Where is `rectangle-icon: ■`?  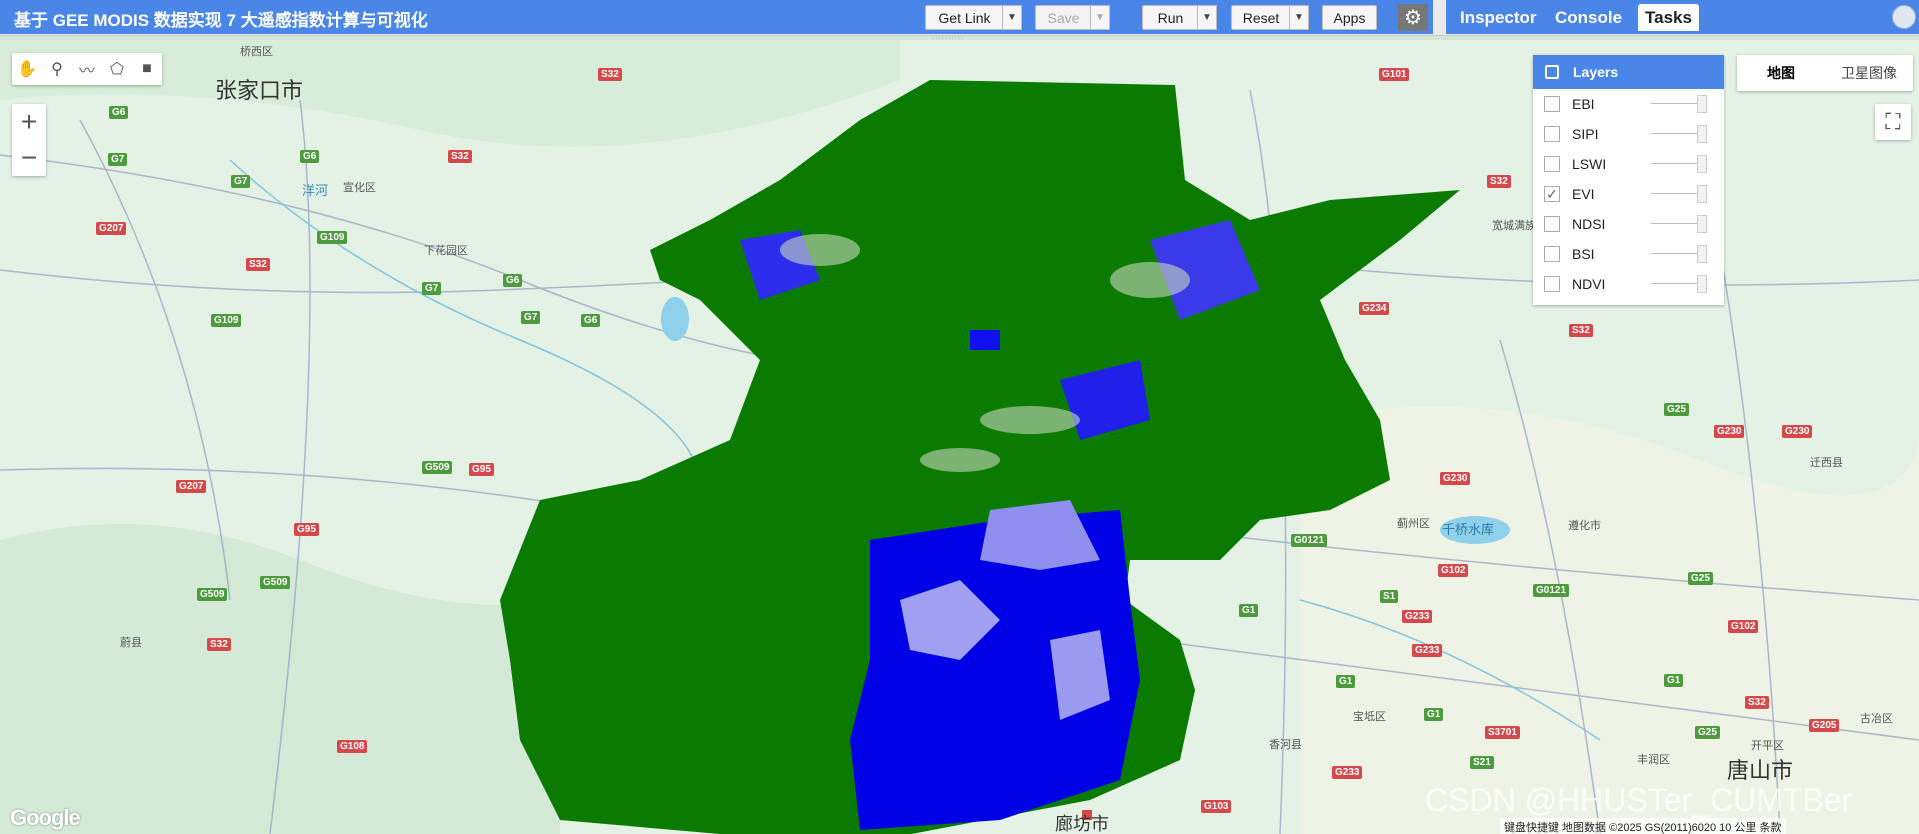 rectangle-icon: ■ is located at coordinates (147, 69).